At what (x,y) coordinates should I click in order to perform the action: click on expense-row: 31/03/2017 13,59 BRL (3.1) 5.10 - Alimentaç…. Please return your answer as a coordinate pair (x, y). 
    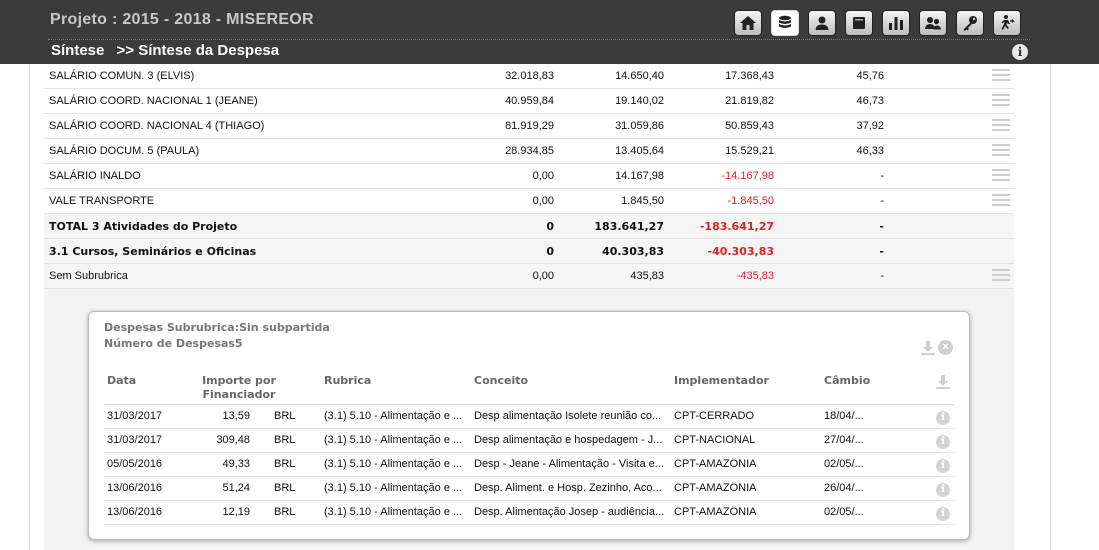
    Looking at the image, I should click on (529, 417).